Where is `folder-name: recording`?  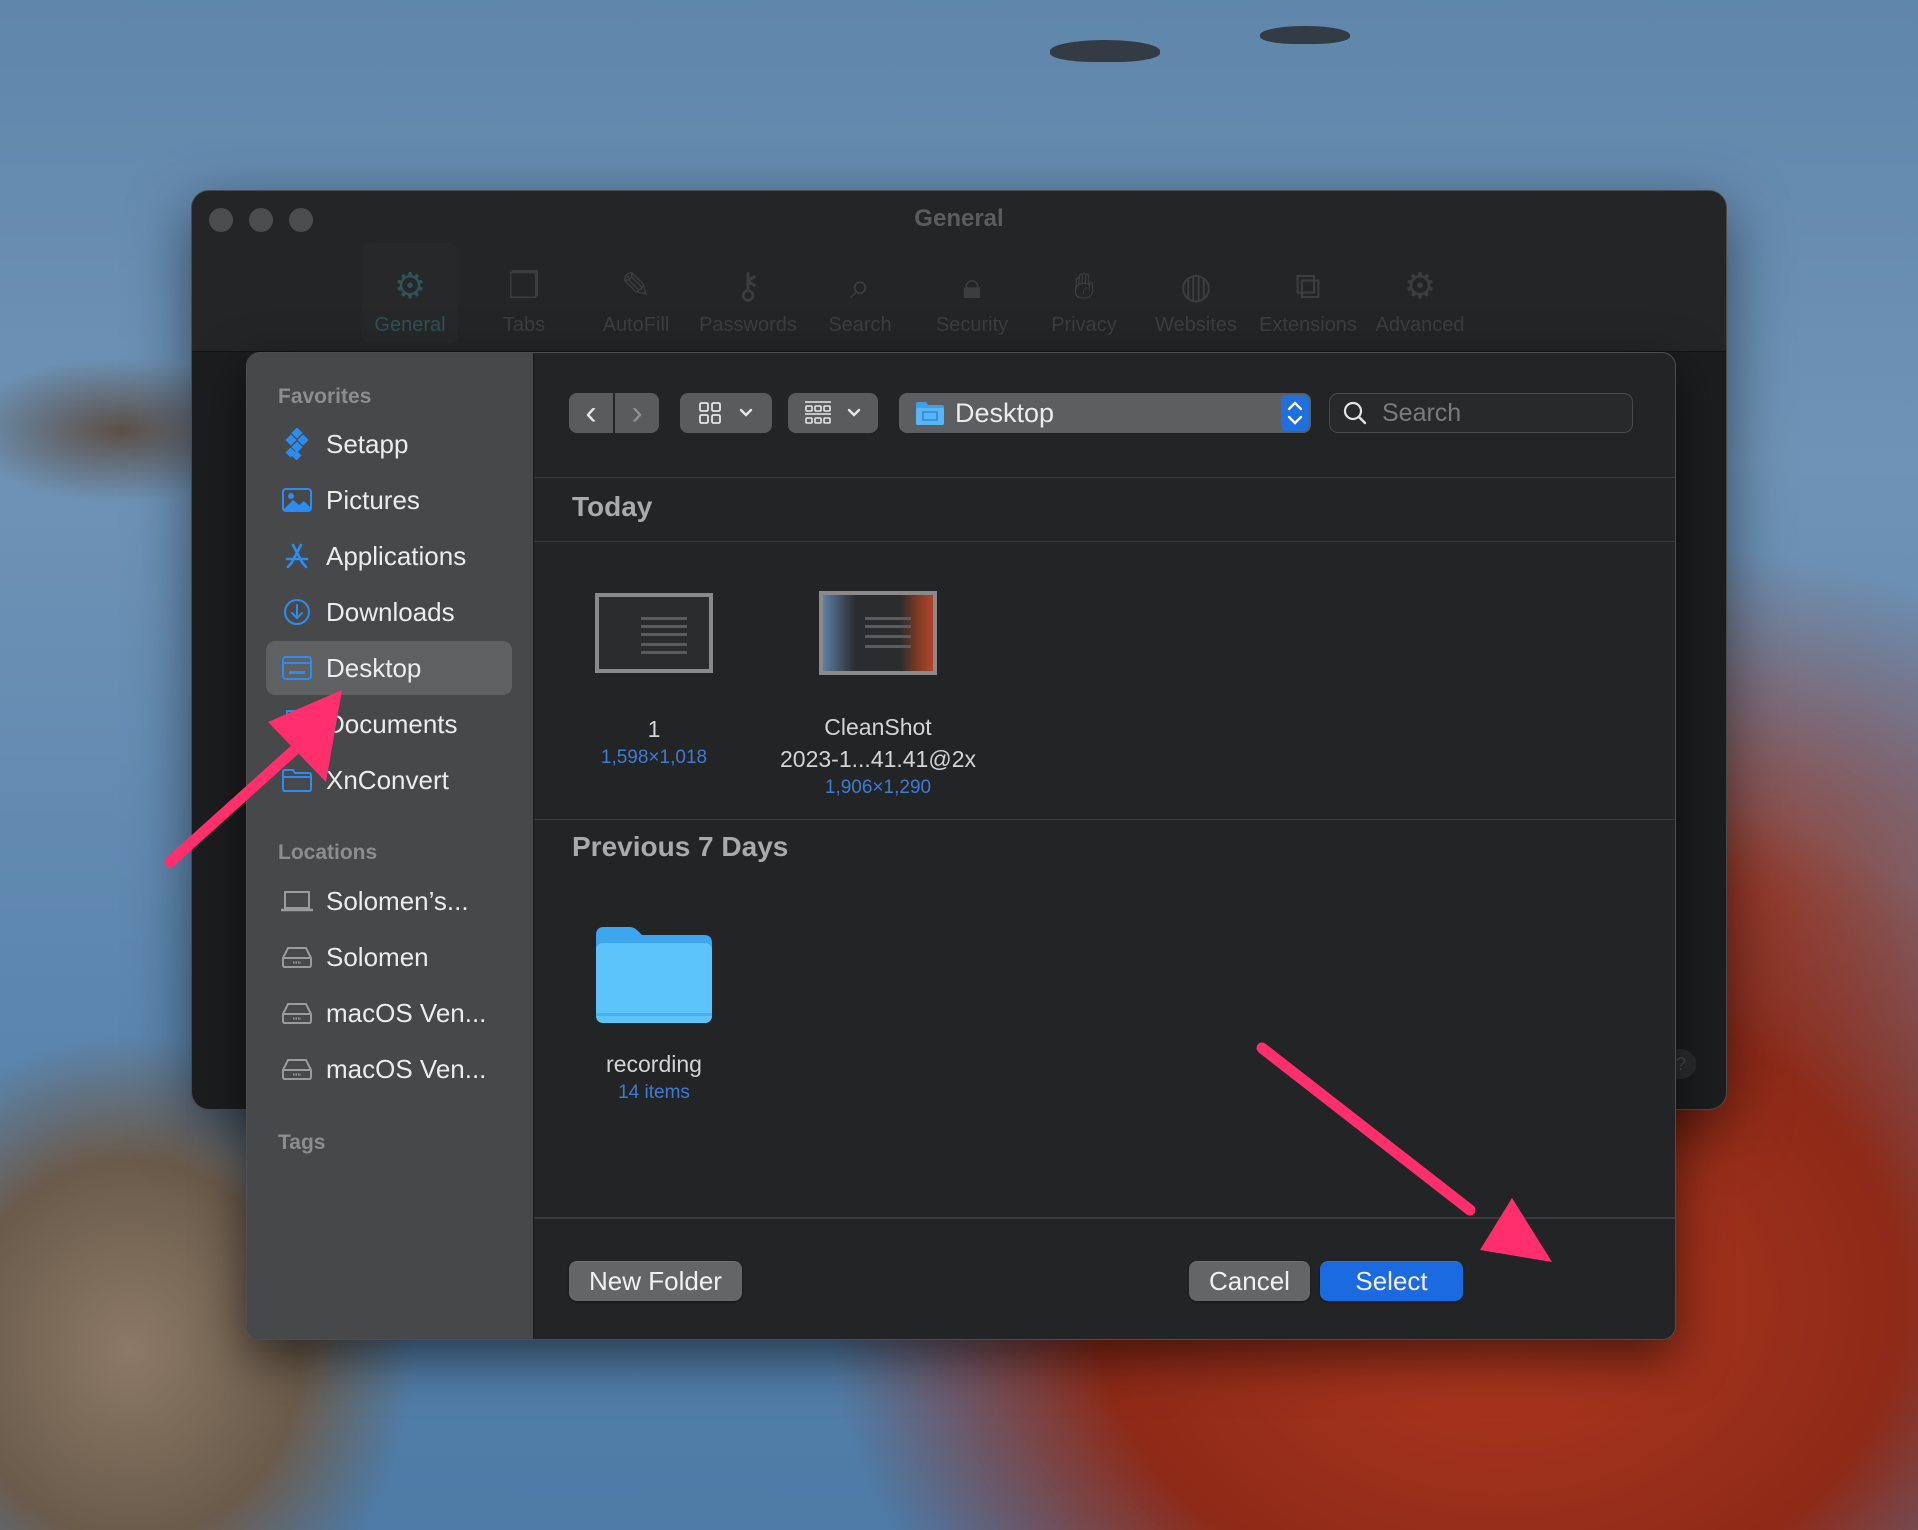
folder-name: recording is located at coordinates (654, 1064).